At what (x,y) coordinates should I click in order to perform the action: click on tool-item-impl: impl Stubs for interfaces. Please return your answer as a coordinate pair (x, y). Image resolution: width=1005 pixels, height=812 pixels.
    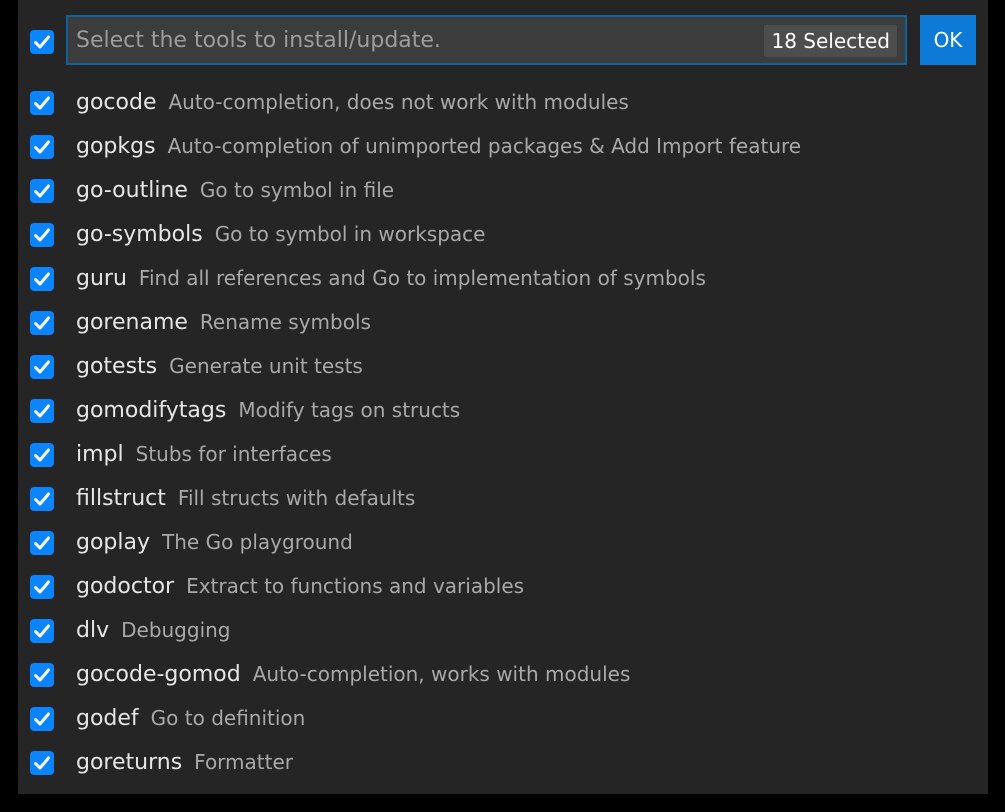
    Looking at the image, I should click on (503, 455).